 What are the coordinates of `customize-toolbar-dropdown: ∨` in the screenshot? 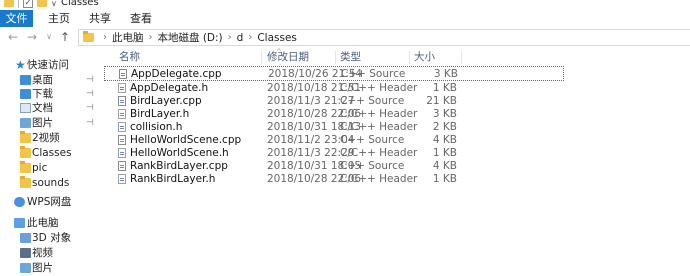 It's located at (54, 4).